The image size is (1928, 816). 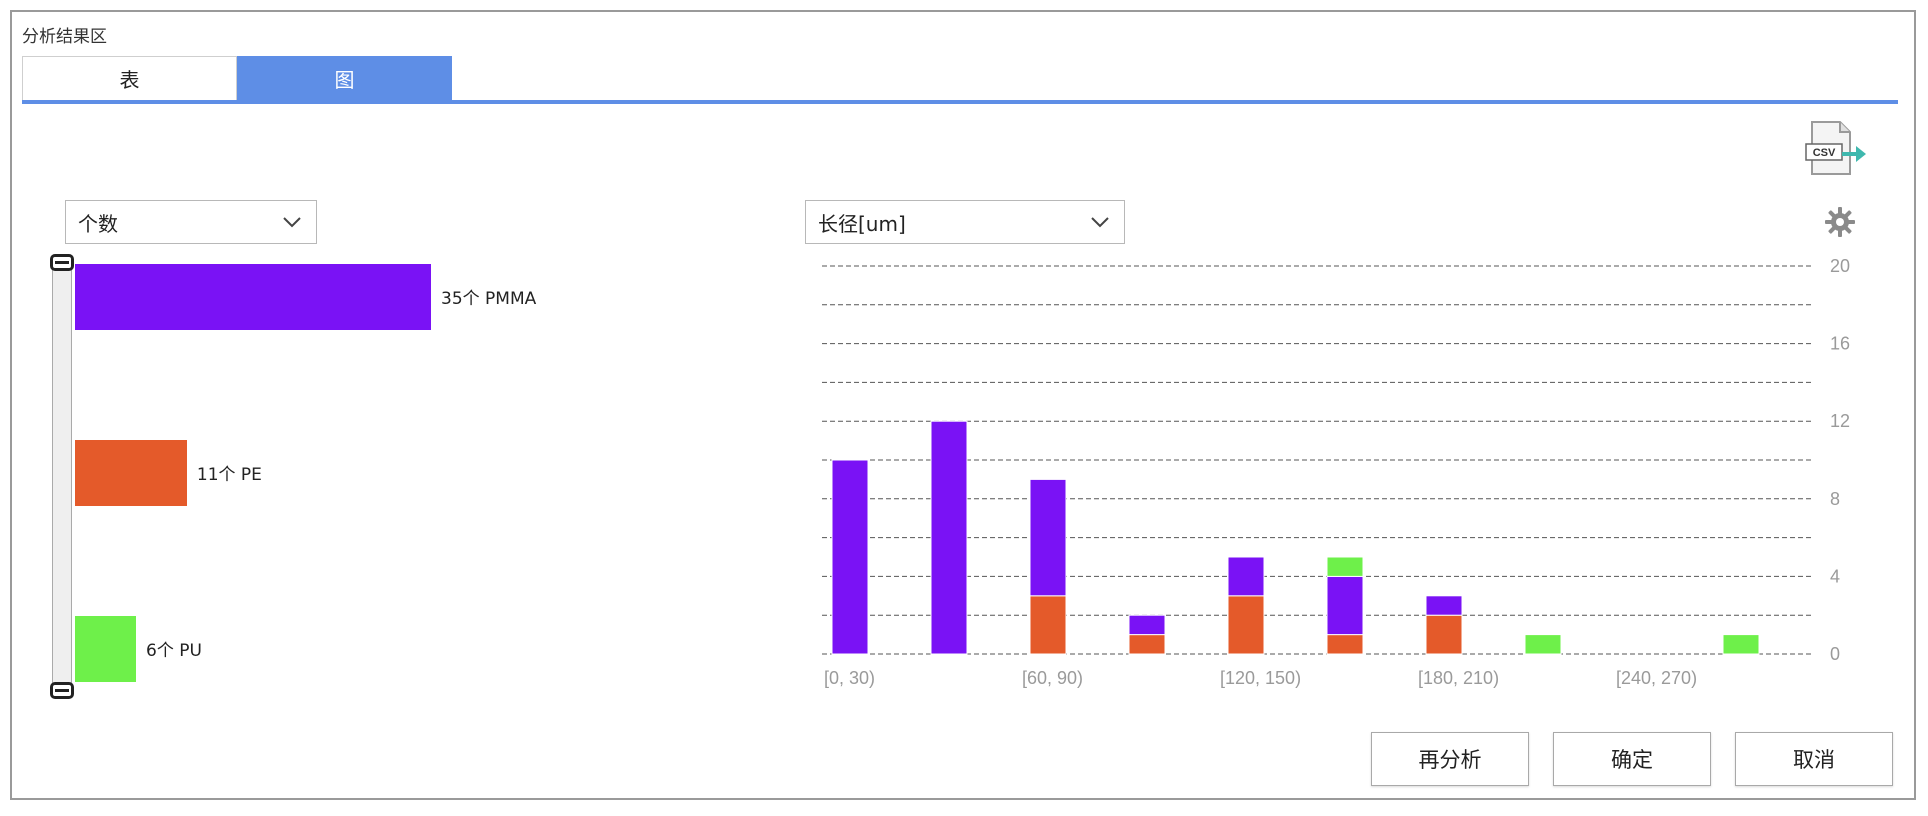 I want to click on range-slider-bottom-handle, so click(x=62, y=690).